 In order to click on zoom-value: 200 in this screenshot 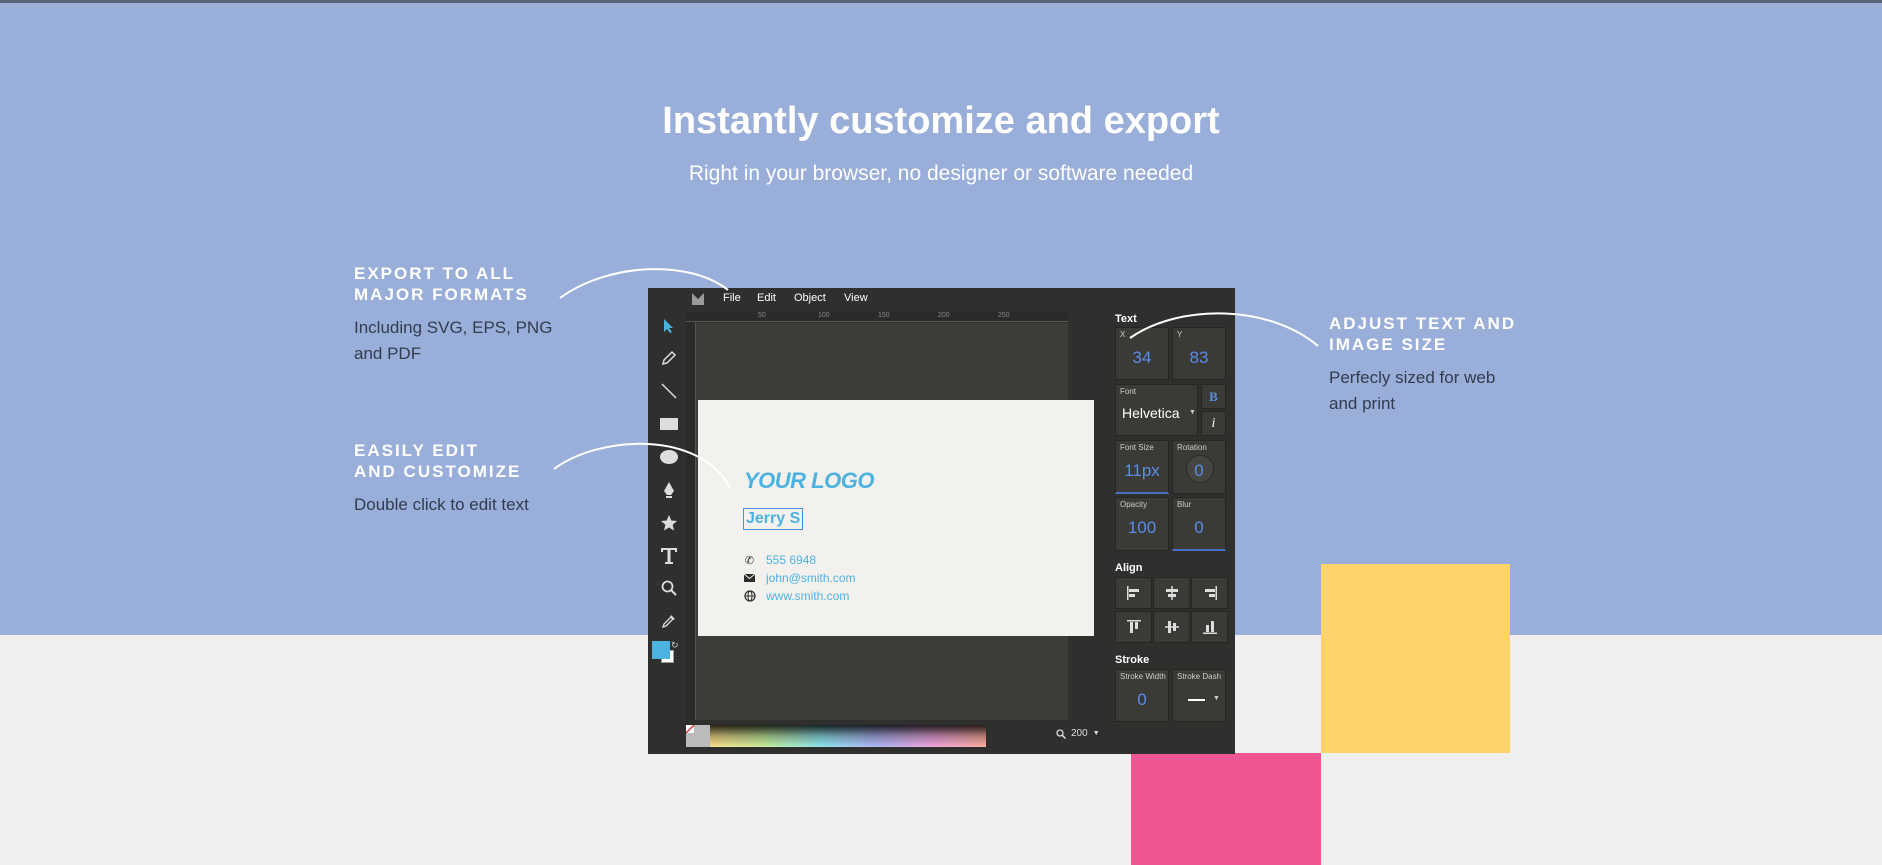, I will do `click(1079, 733)`.